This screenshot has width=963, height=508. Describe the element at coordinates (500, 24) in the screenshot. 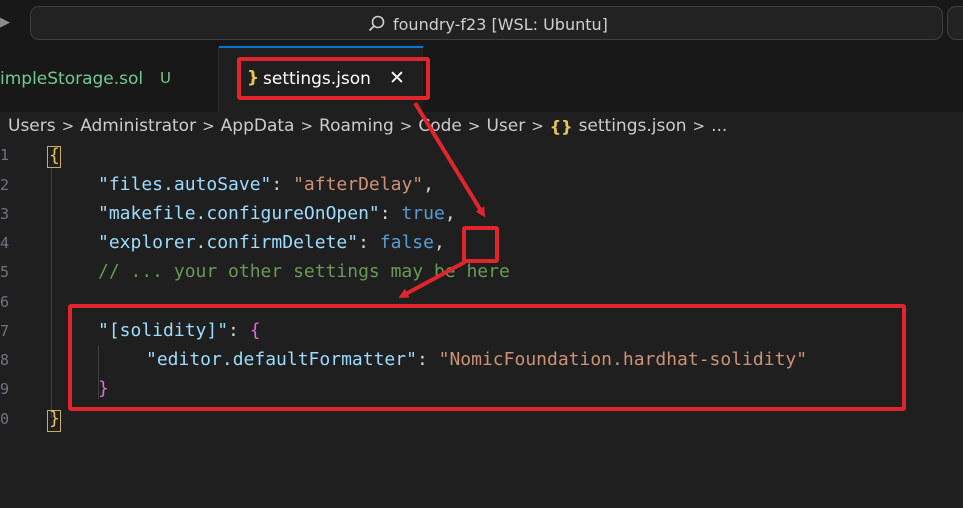

I see `command-center-label: foundry-f23 [WSL: Ubuntu]` at that location.